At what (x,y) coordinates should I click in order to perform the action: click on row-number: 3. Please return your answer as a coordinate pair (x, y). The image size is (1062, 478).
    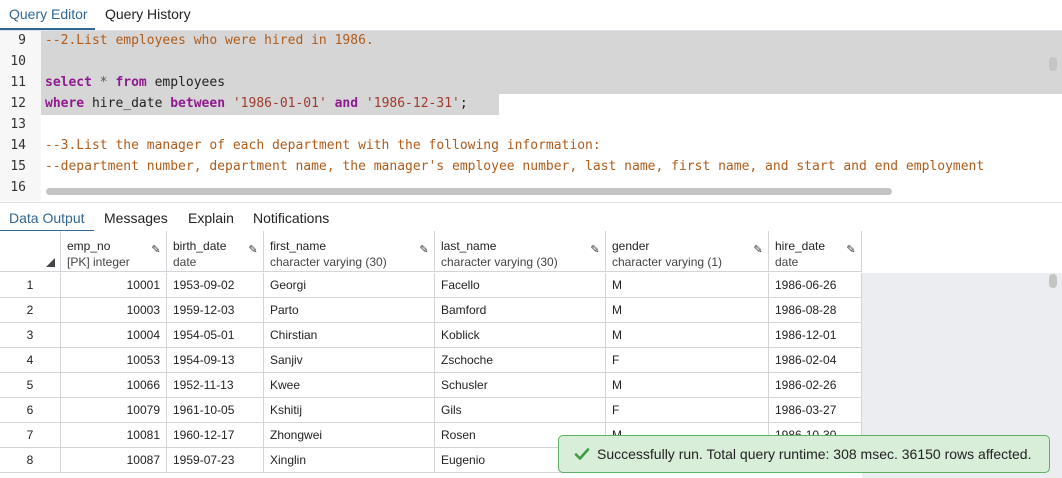
    Looking at the image, I should click on (30, 335).